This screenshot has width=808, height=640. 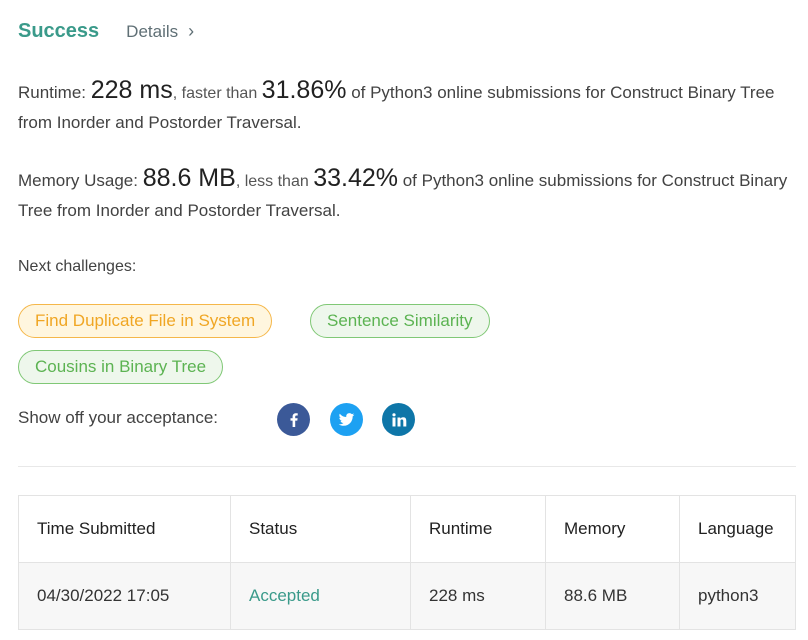 I want to click on linkedin-icon, so click(x=398, y=419).